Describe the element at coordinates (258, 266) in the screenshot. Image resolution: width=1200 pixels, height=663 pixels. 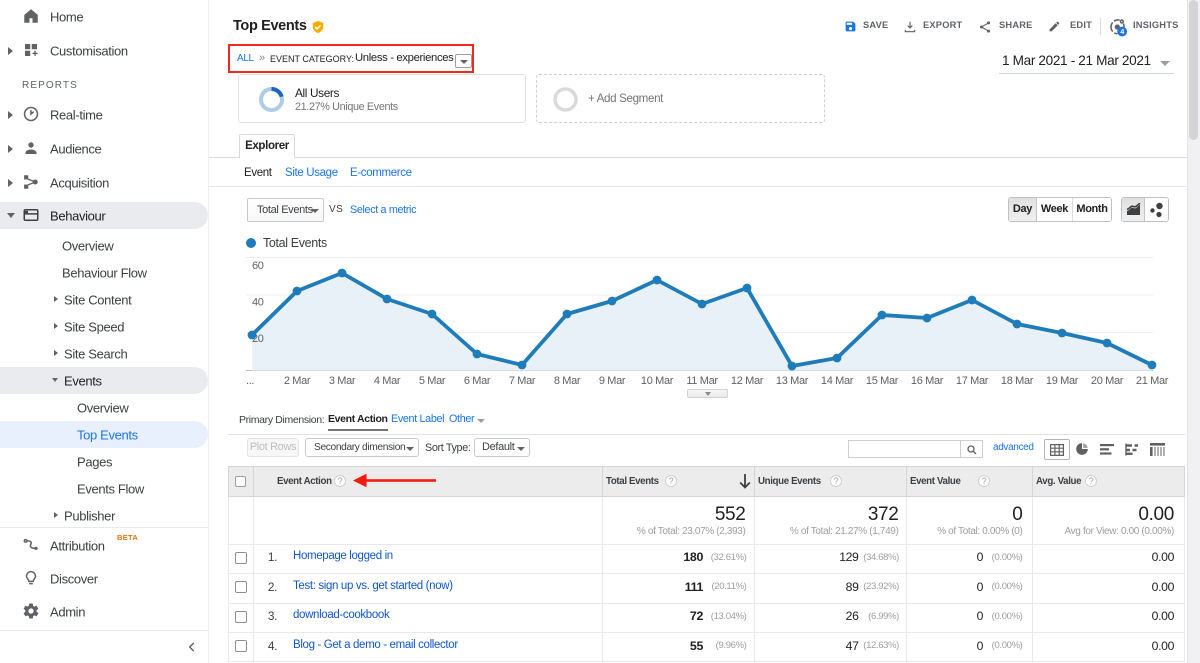
I see `svg-text: 60` at that location.